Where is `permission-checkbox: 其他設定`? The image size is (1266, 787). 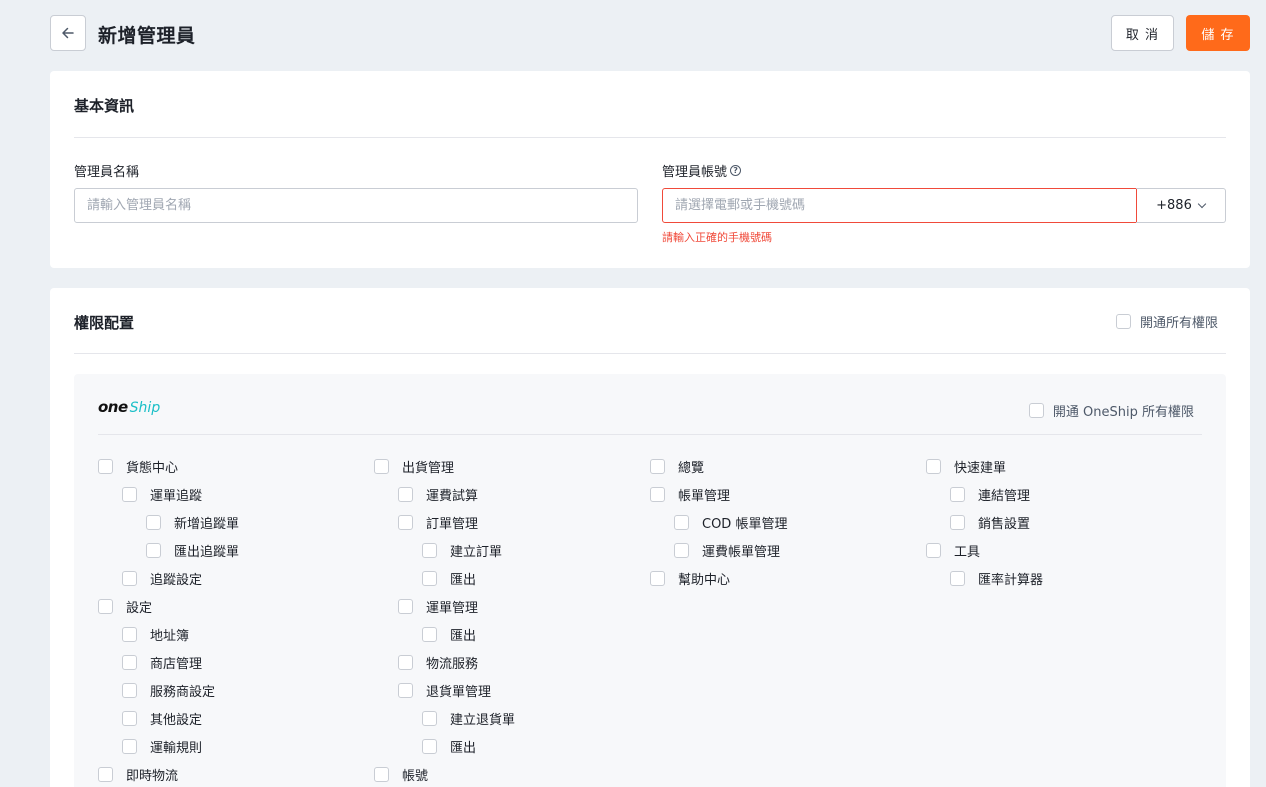
permission-checkbox: 其他設定 is located at coordinates (162, 718).